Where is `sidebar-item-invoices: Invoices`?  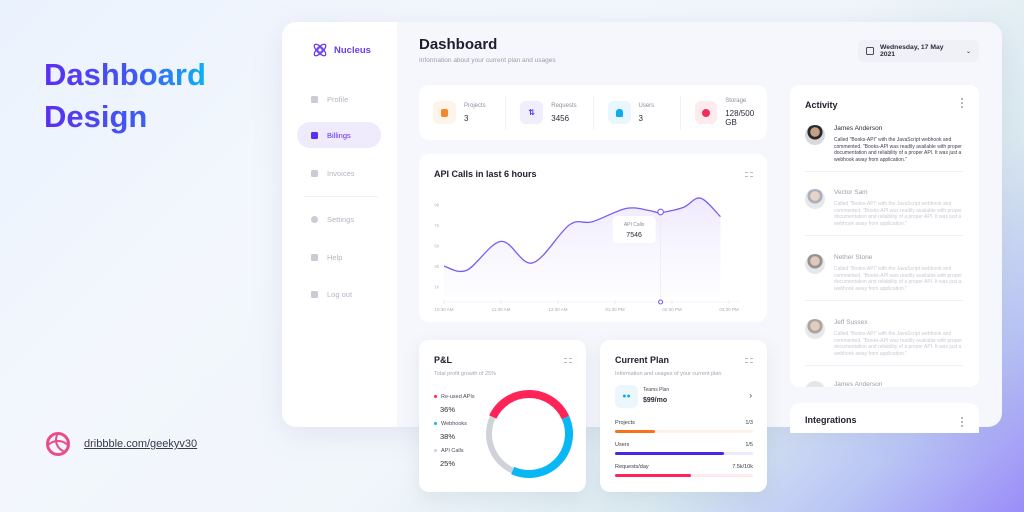
sidebar-item-invoices: Invoices is located at coordinates (339, 173).